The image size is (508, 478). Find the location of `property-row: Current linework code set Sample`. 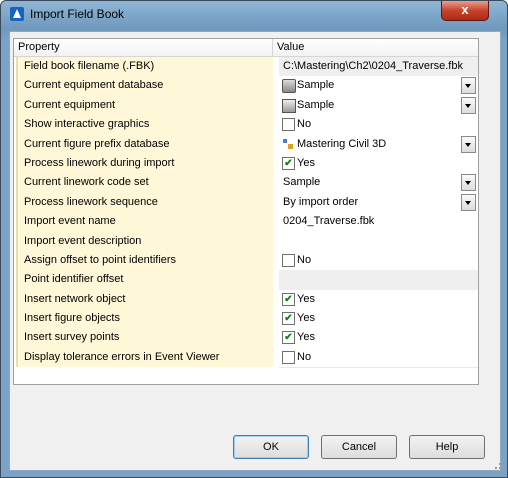

property-row: Current linework code set Sample is located at coordinates (246, 183).